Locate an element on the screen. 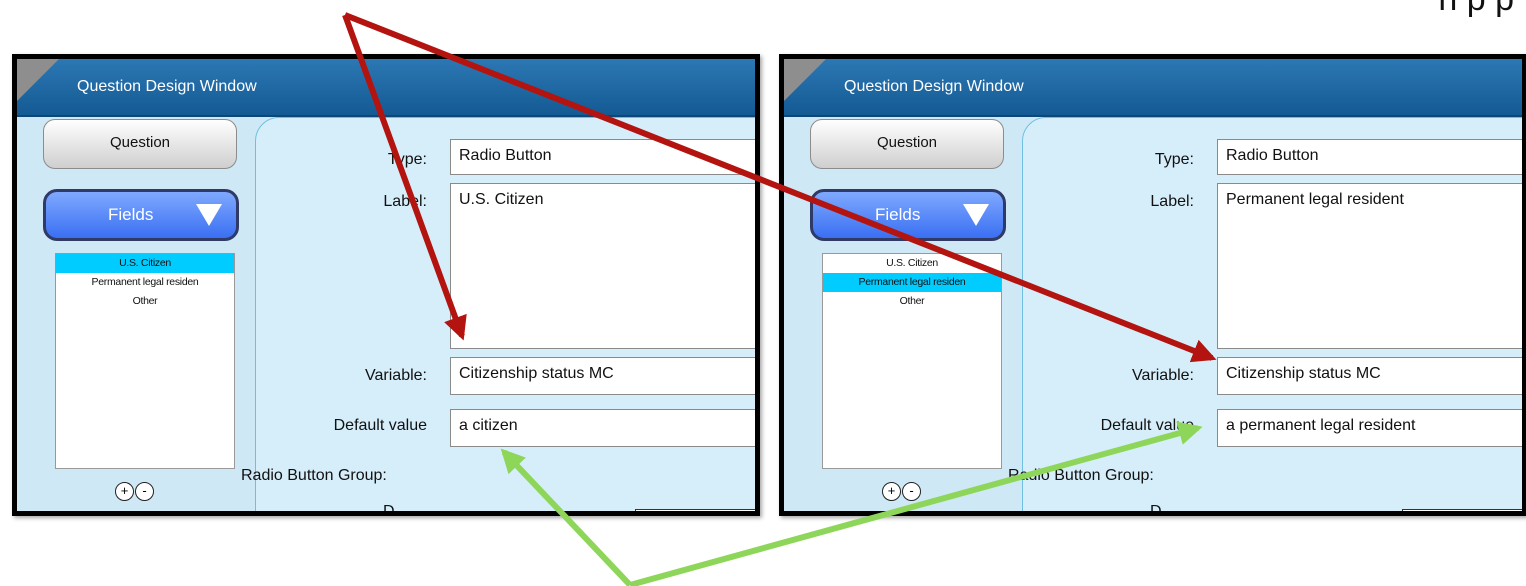 This screenshot has height=586, width=1526. default-value-field: a permanent legal resident is located at coordinates (1369, 428).